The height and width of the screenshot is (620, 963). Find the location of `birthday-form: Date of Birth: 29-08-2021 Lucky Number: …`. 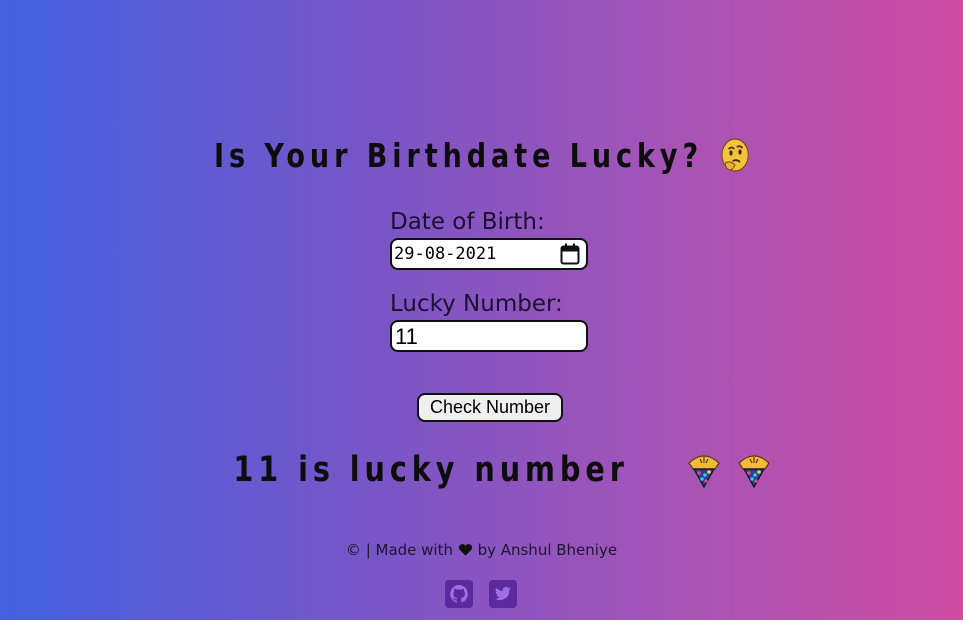

birthday-form: Date of Birth: 29-08-2021 Lucky Number: … is located at coordinates (490, 280).